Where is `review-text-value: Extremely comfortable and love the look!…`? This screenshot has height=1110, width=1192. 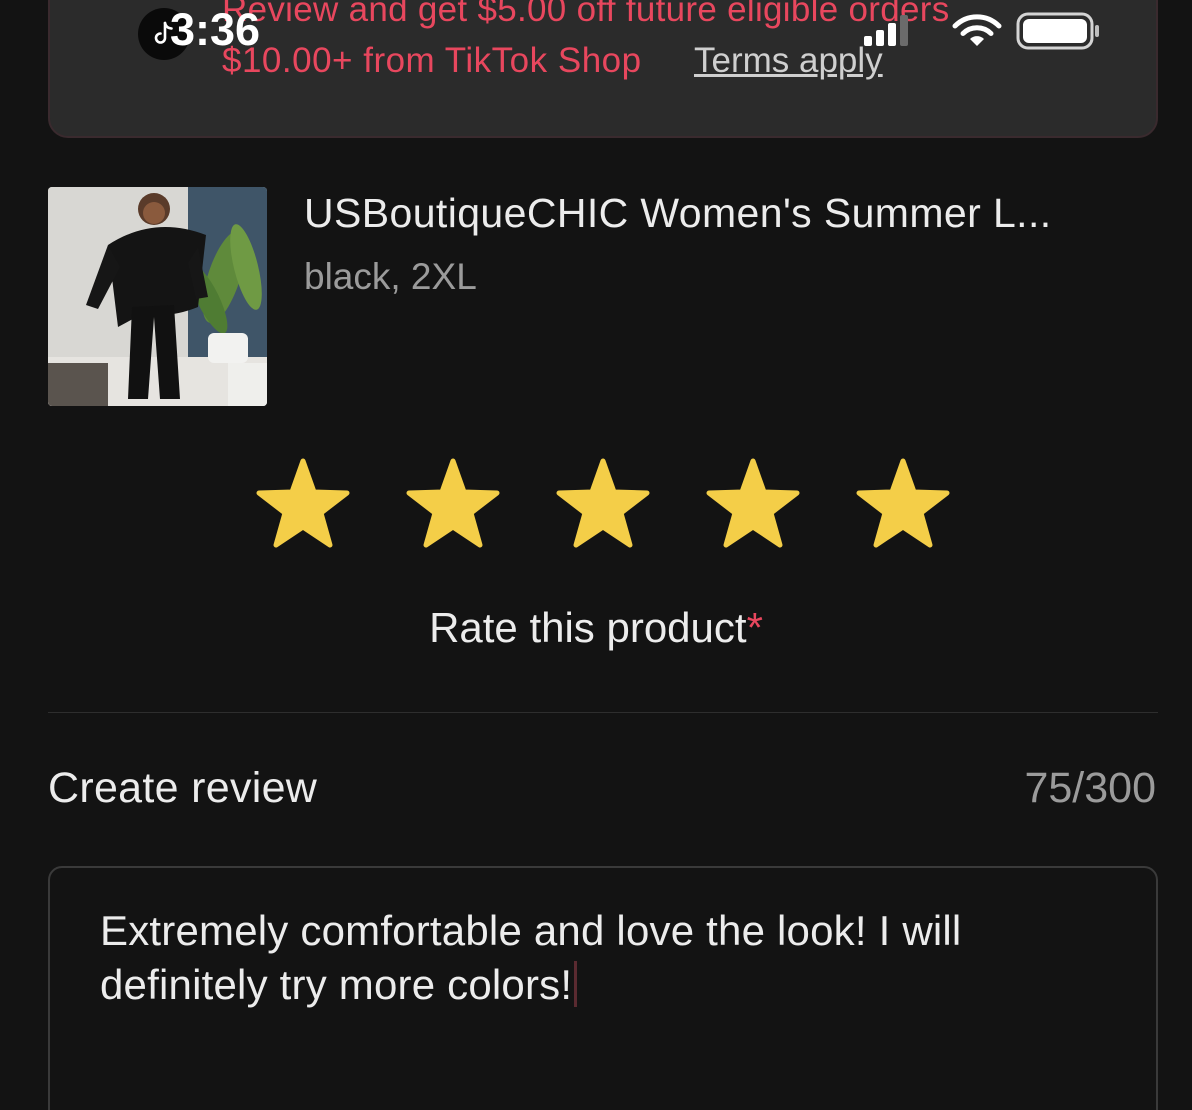 review-text-value: Extremely comfortable and love the look!… is located at coordinates (531, 957).